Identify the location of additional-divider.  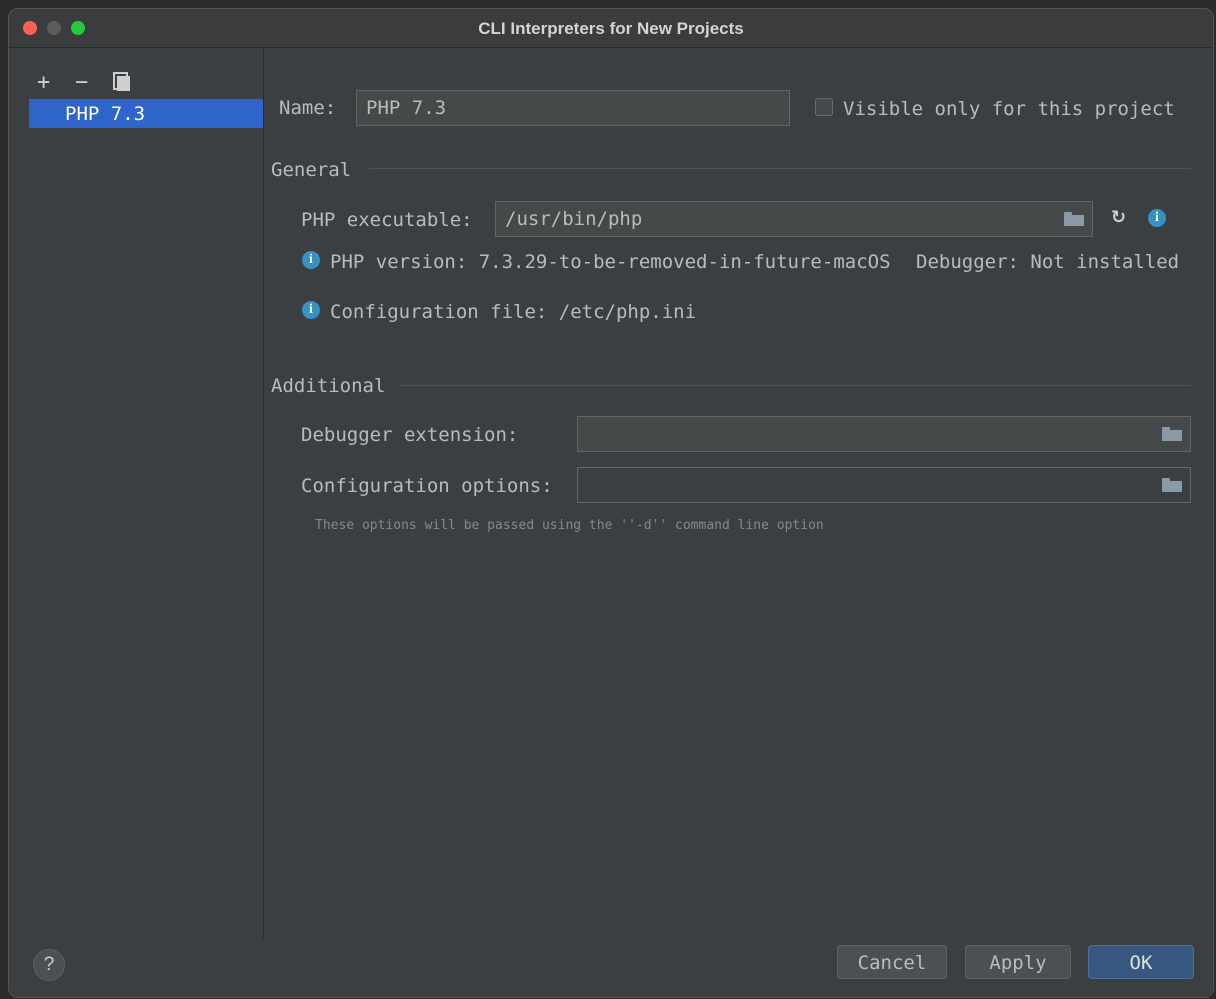
(795, 385).